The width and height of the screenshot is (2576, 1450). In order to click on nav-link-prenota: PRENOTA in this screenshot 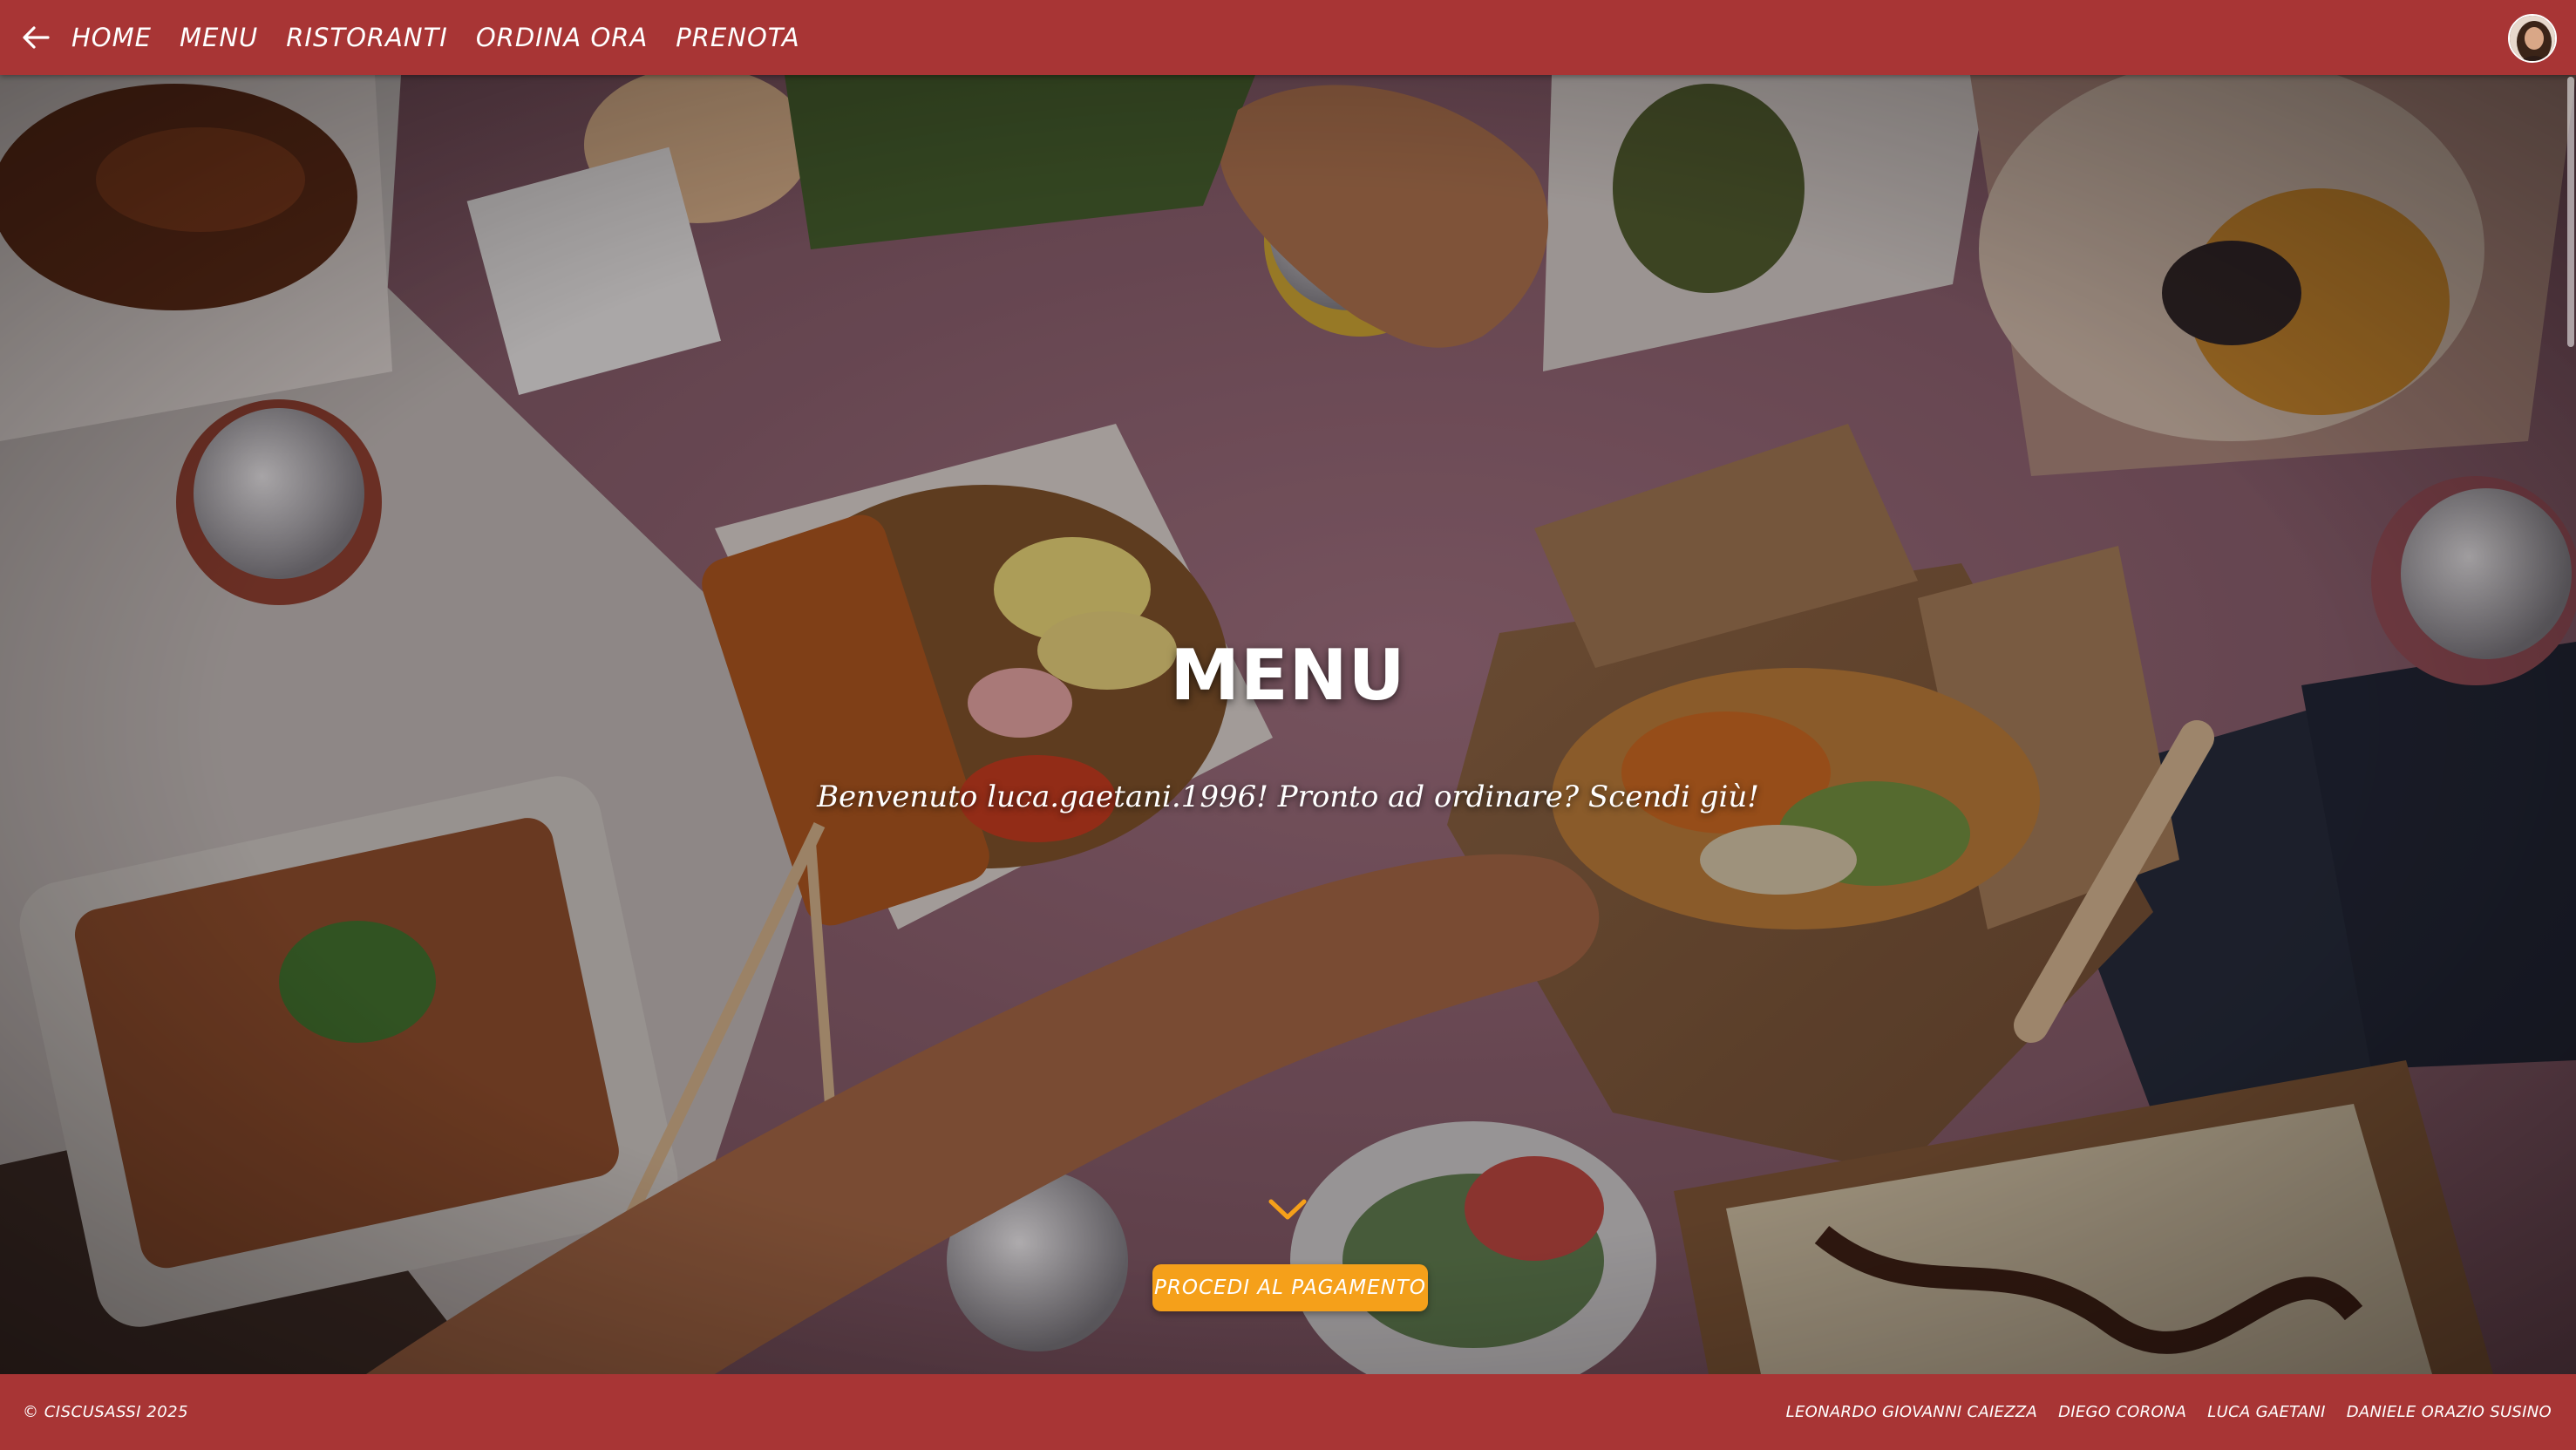, I will do `click(737, 37)`.